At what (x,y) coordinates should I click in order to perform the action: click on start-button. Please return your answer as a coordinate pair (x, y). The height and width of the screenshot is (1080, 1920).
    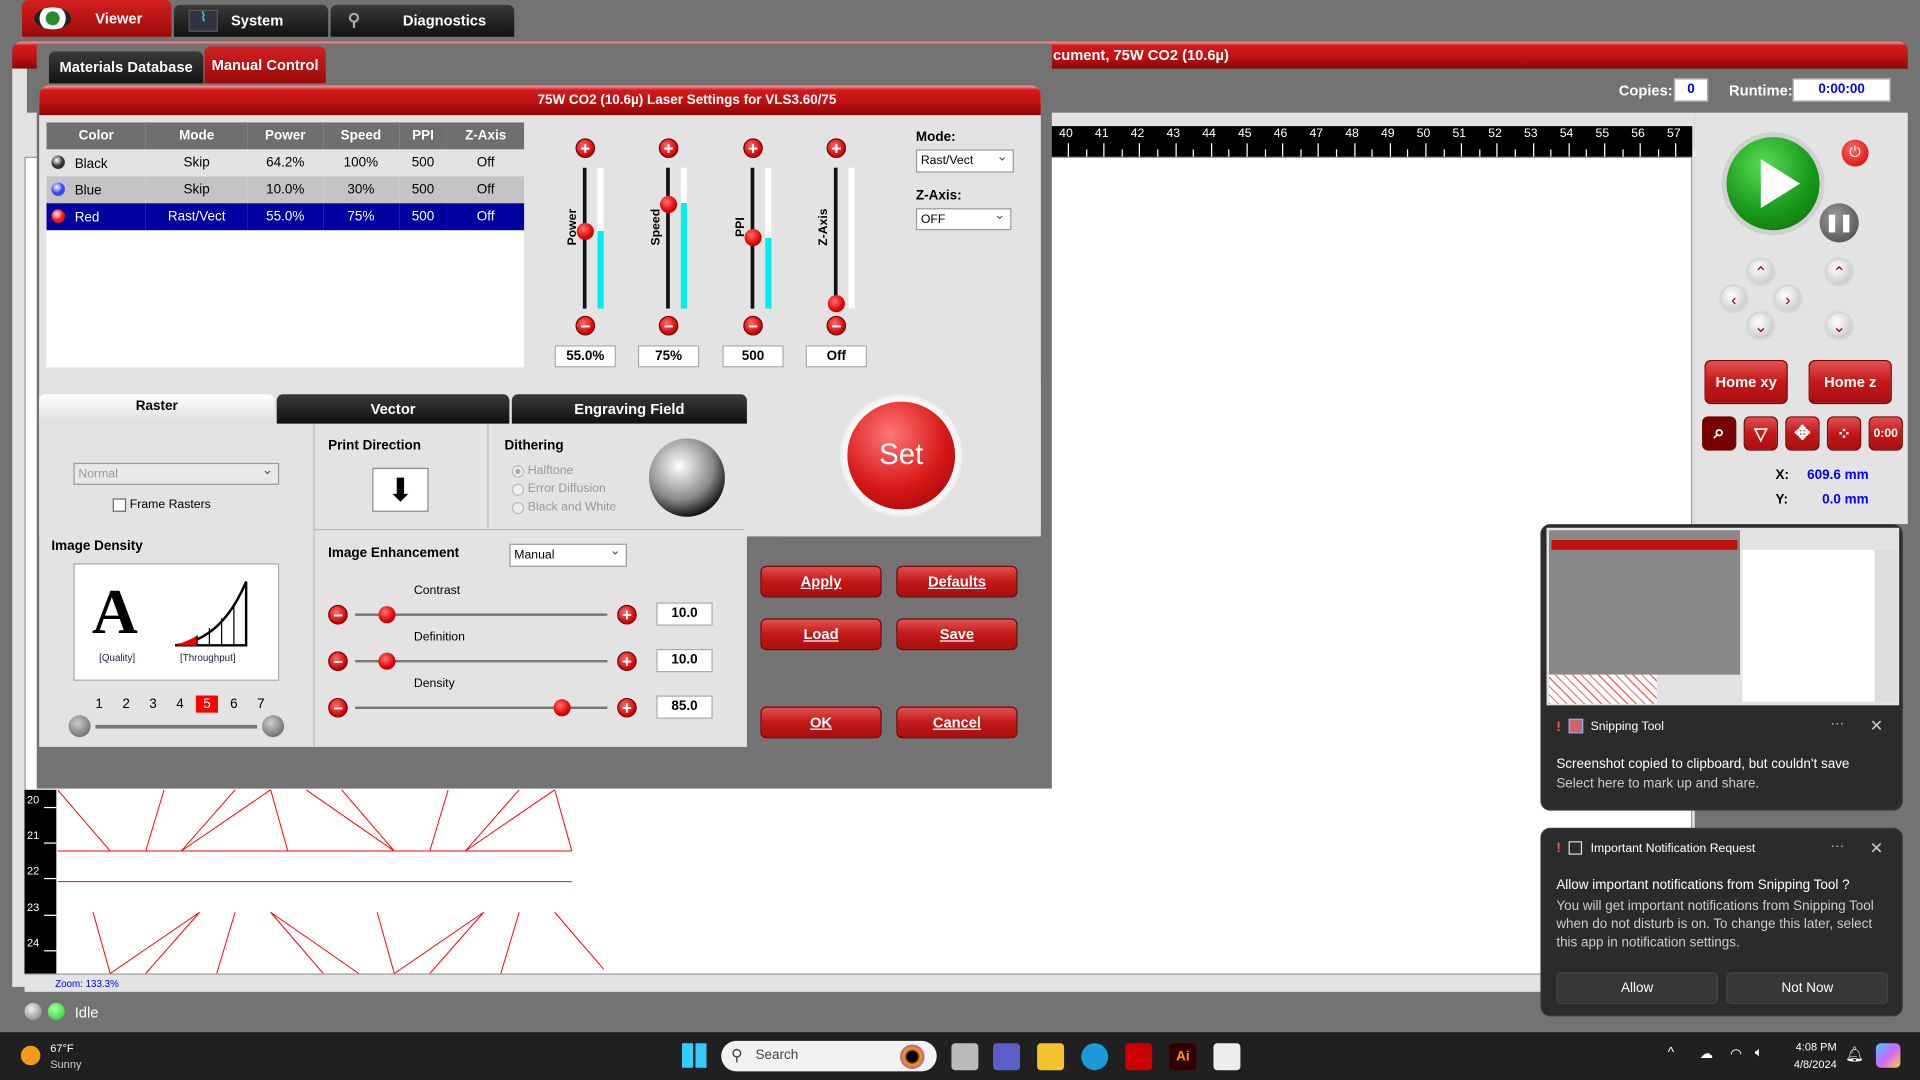
    Looking at the image, I should click on (1773, 184).